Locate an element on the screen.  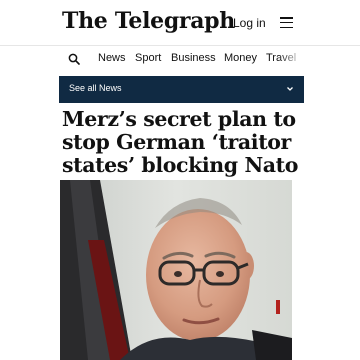
nav-item-business: Business is located at coordinates (193, 58).